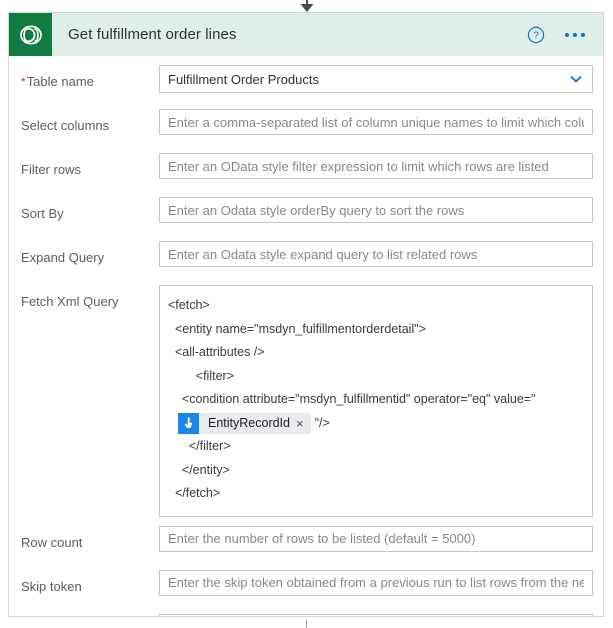 The image size is (613, 628). What do you see at coordinates (23, 82) in the screenshot?
I see `required-indicator: *` at bounding box center [23, 82].